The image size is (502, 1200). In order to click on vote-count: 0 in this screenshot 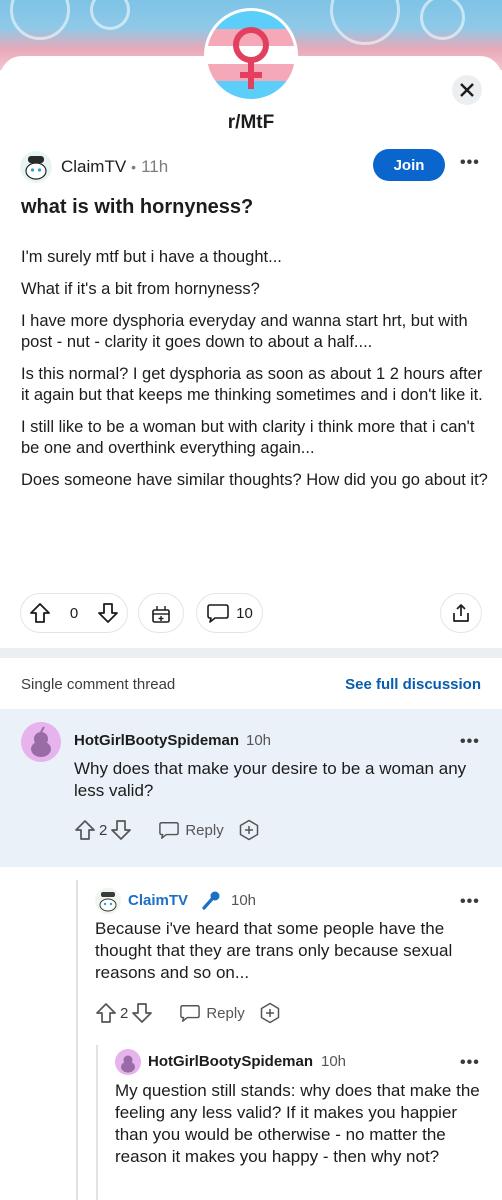, I will do `click(74, 613)`.